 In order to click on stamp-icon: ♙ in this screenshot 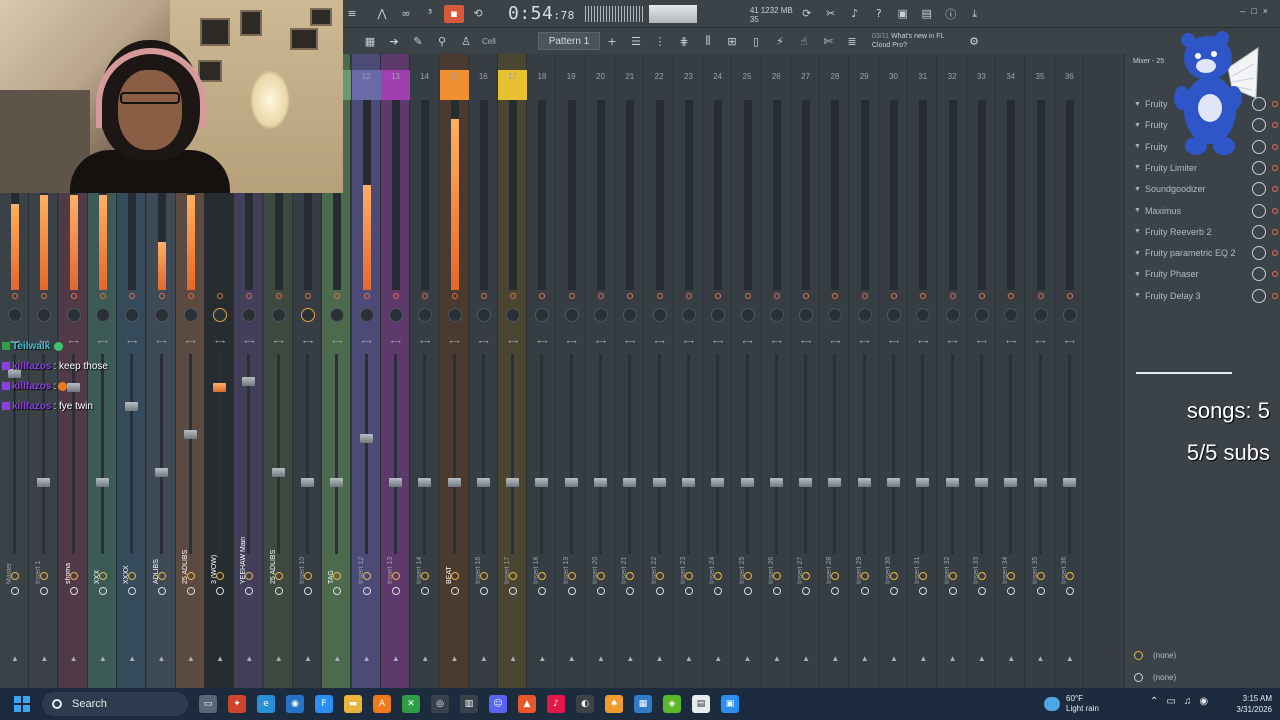, I will do `click(466, 41)`.